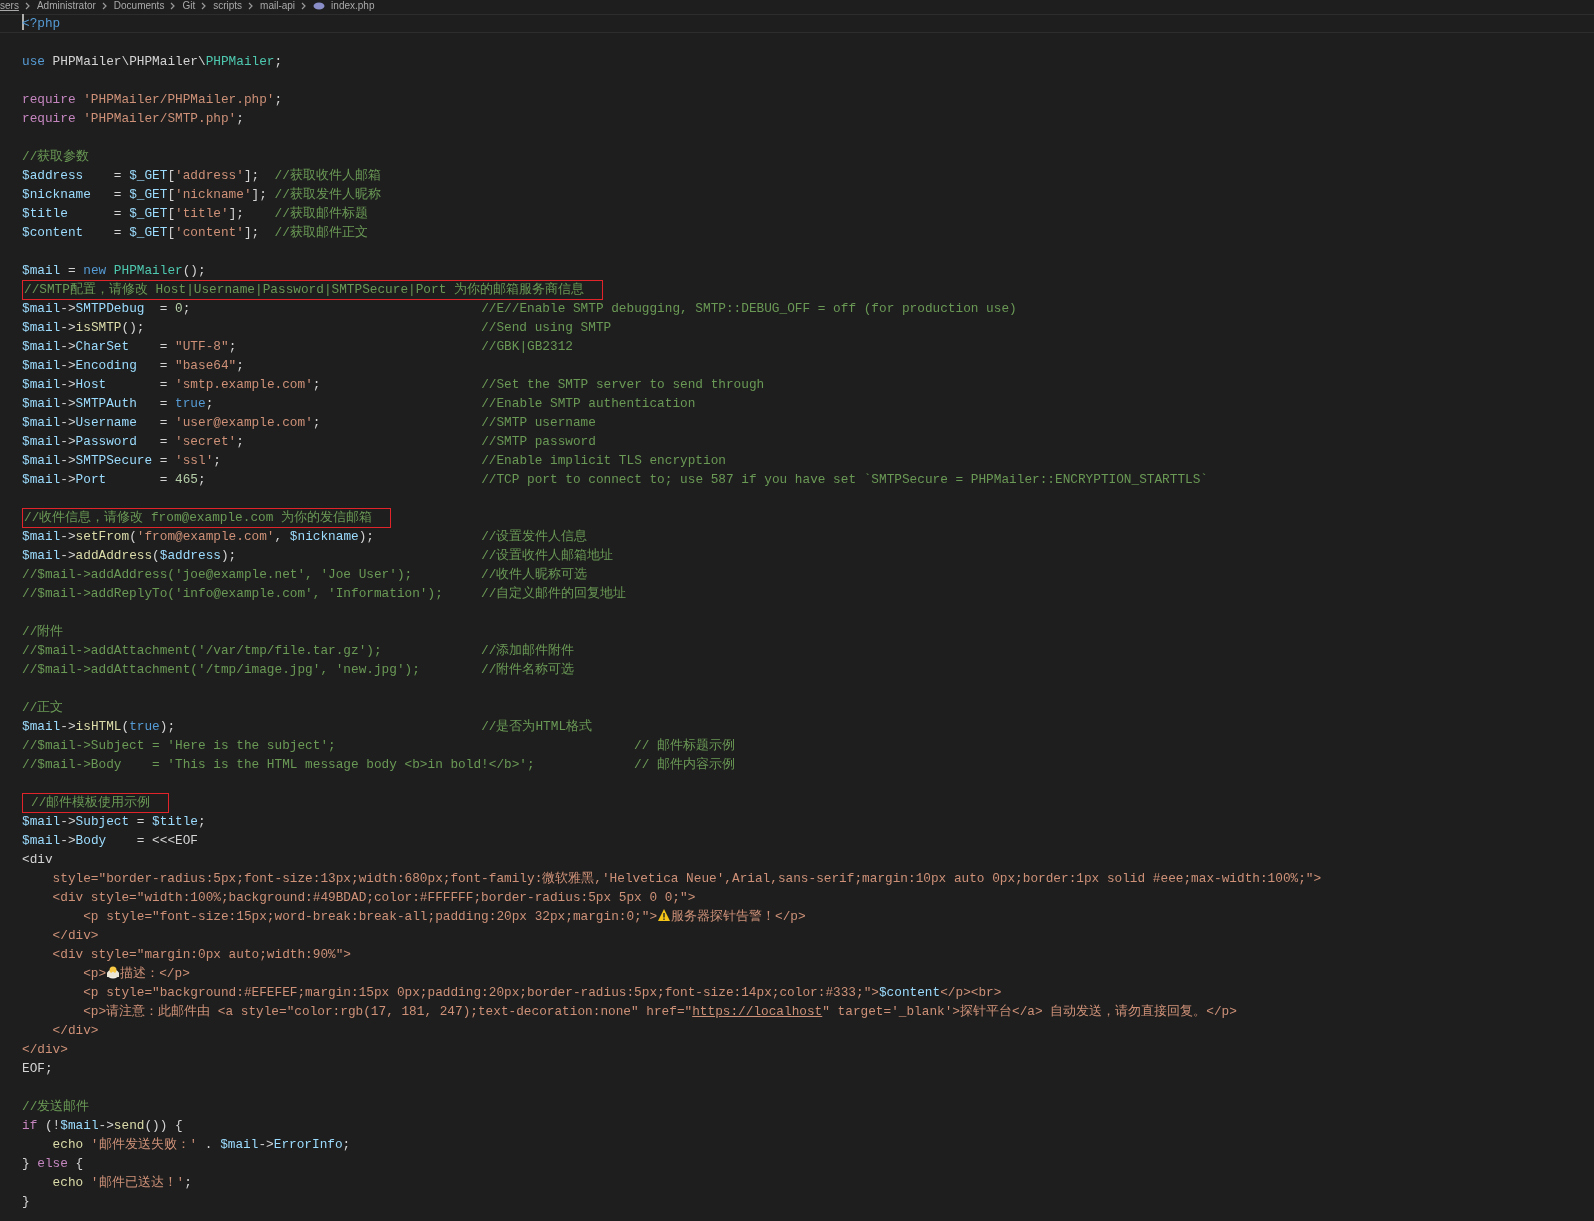 The width and height of the screenshot is (1594, 1221). Describe the element at coordinates (189, 6) in the screenshot. I see `breadcrumb-item: Git` at that location.